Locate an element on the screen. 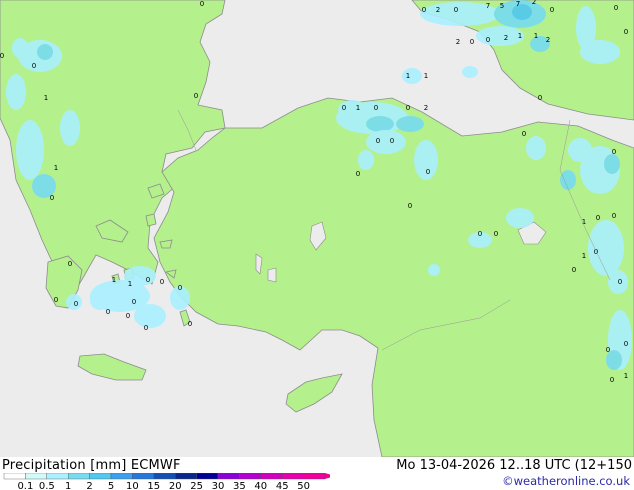  lake-beysehir is located at coordinates (272, 275).